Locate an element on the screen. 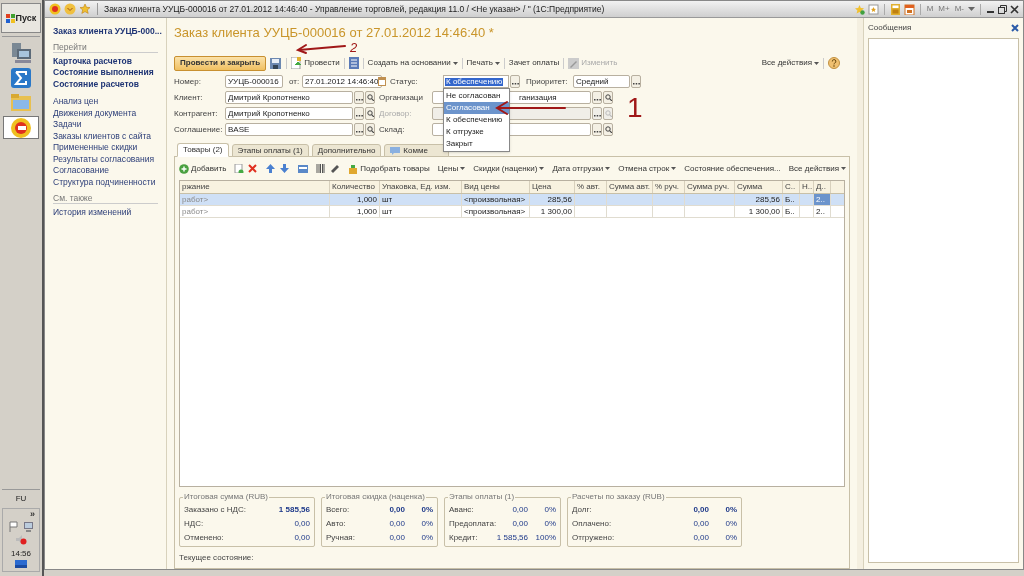 Image resolution: width=1024 pixels, height=576 pixels. menu-button: Скидки (наценки) is located at coordinates (509, 168).